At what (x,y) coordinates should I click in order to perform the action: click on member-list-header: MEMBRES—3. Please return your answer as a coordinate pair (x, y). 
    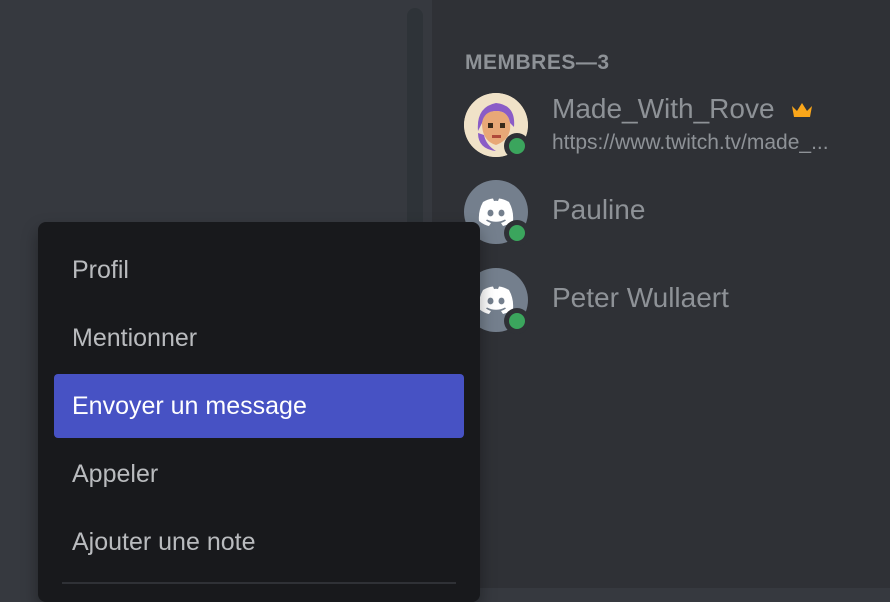
    Looking at the image, I should click on (537, 62).